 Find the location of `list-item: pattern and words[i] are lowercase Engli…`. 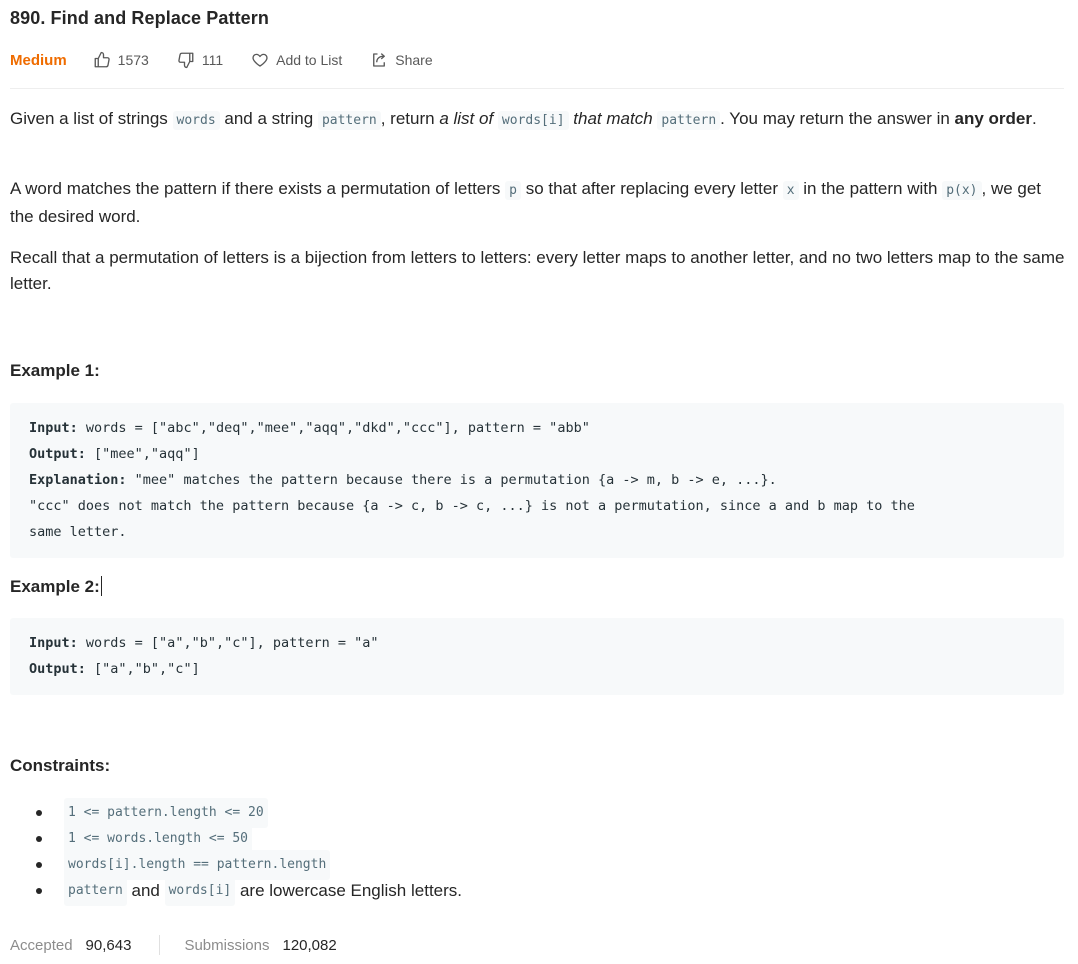

list-item: pattern and words[i] are lowercase Engli… is located at coordinates (249, 891).